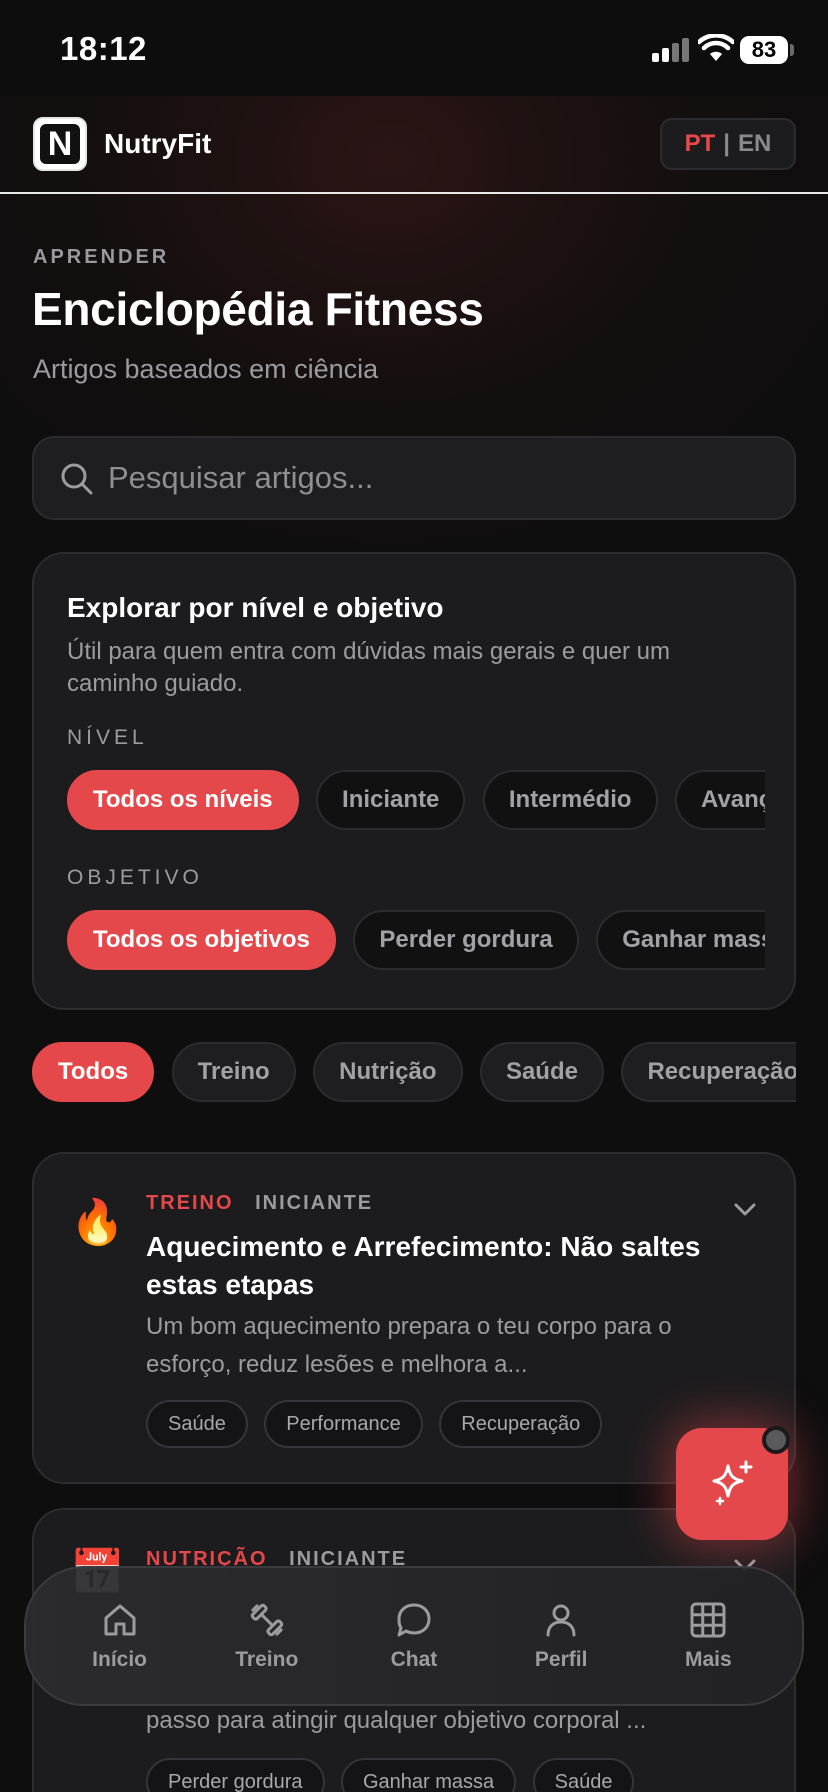 Image resolution: width=828 pixels, height=1792 pixels. Describe the element at coordinates (314, 1203) in the screenshot. I see `article-level: INICIANTE` at that location.